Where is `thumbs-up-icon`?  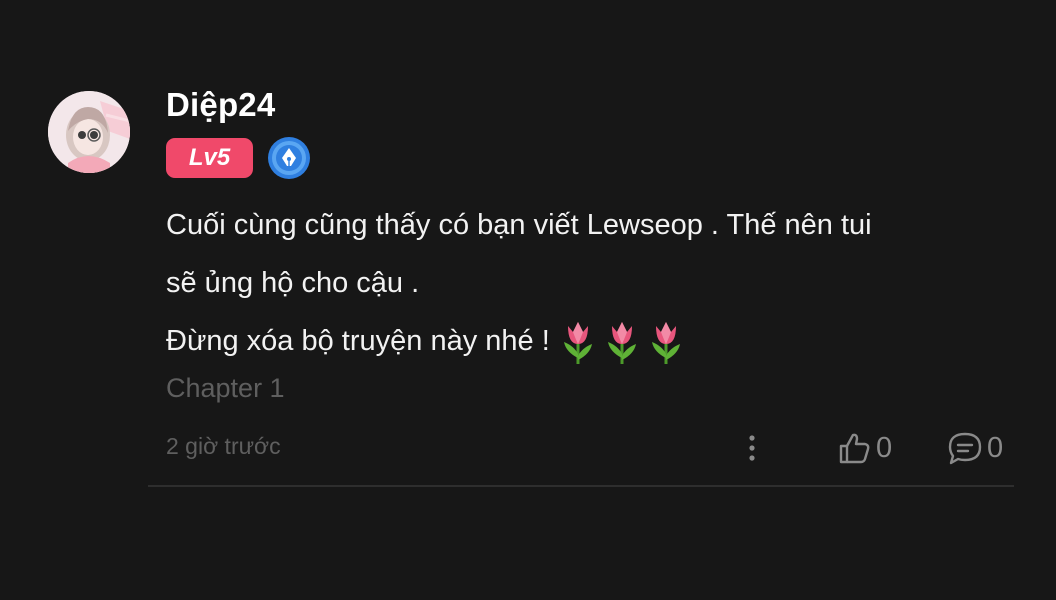
thumbs-up-icon is located at coordinates (854, 448).